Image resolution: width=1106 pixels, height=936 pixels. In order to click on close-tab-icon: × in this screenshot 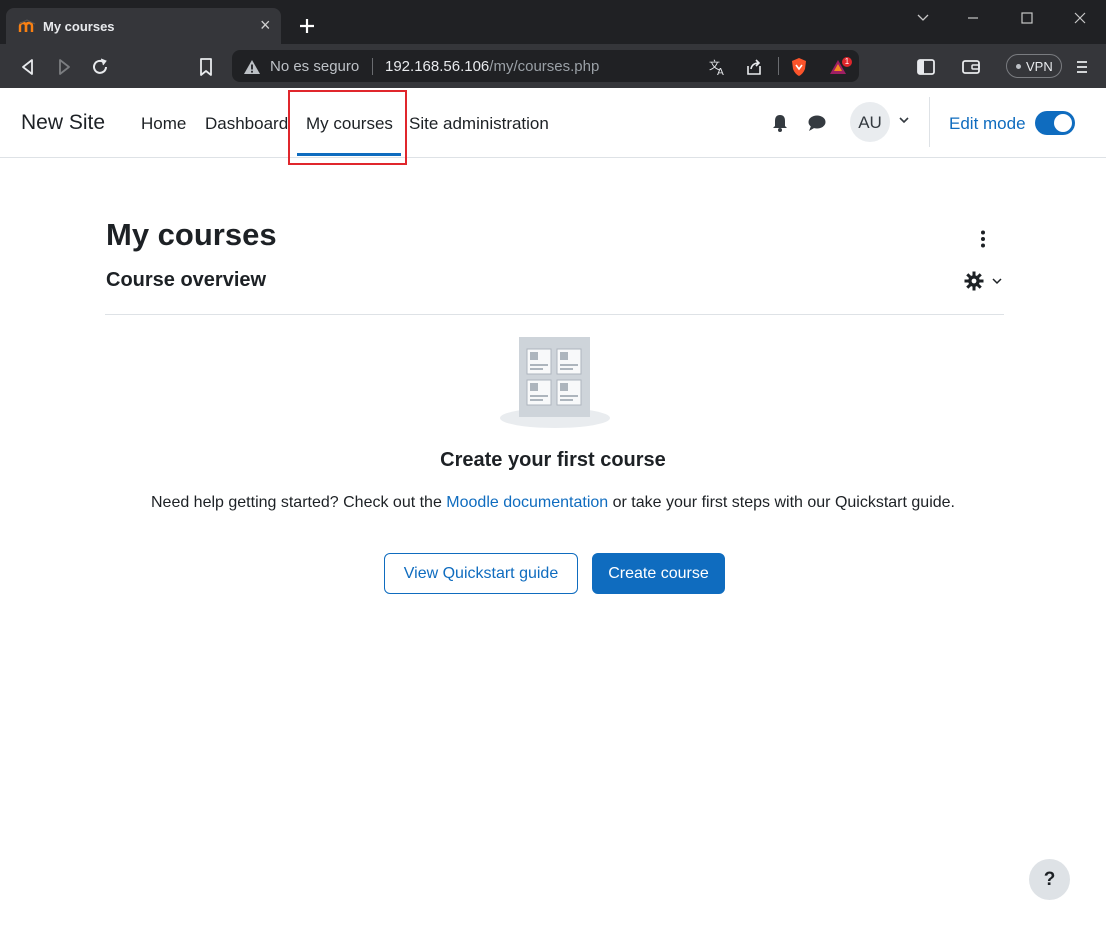, I will do `click(265, 25)`.